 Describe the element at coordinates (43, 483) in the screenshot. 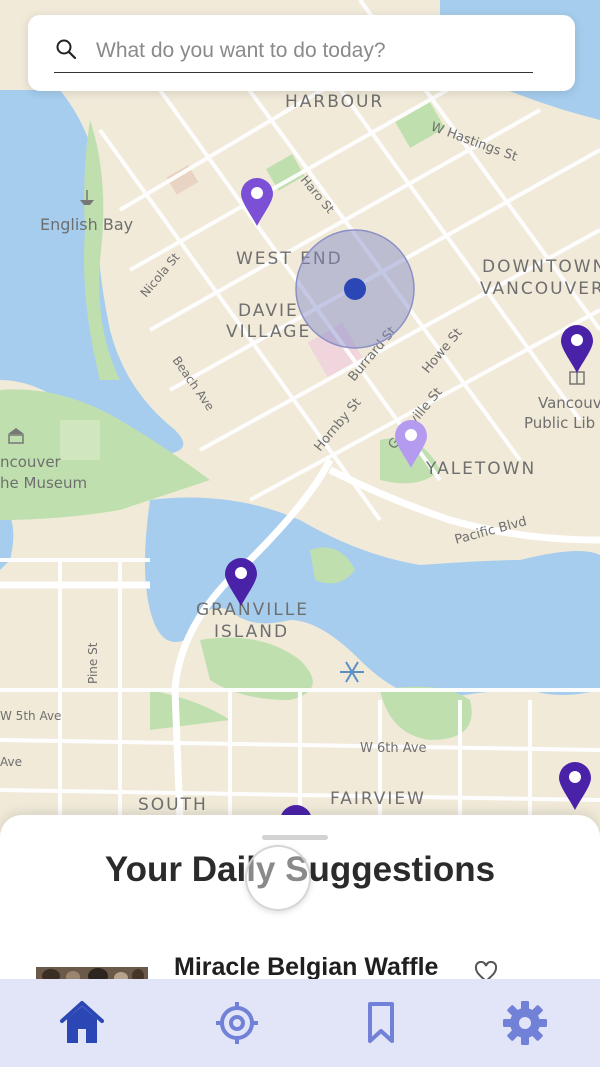

I see `label-museum-2: he Museum` at that location.